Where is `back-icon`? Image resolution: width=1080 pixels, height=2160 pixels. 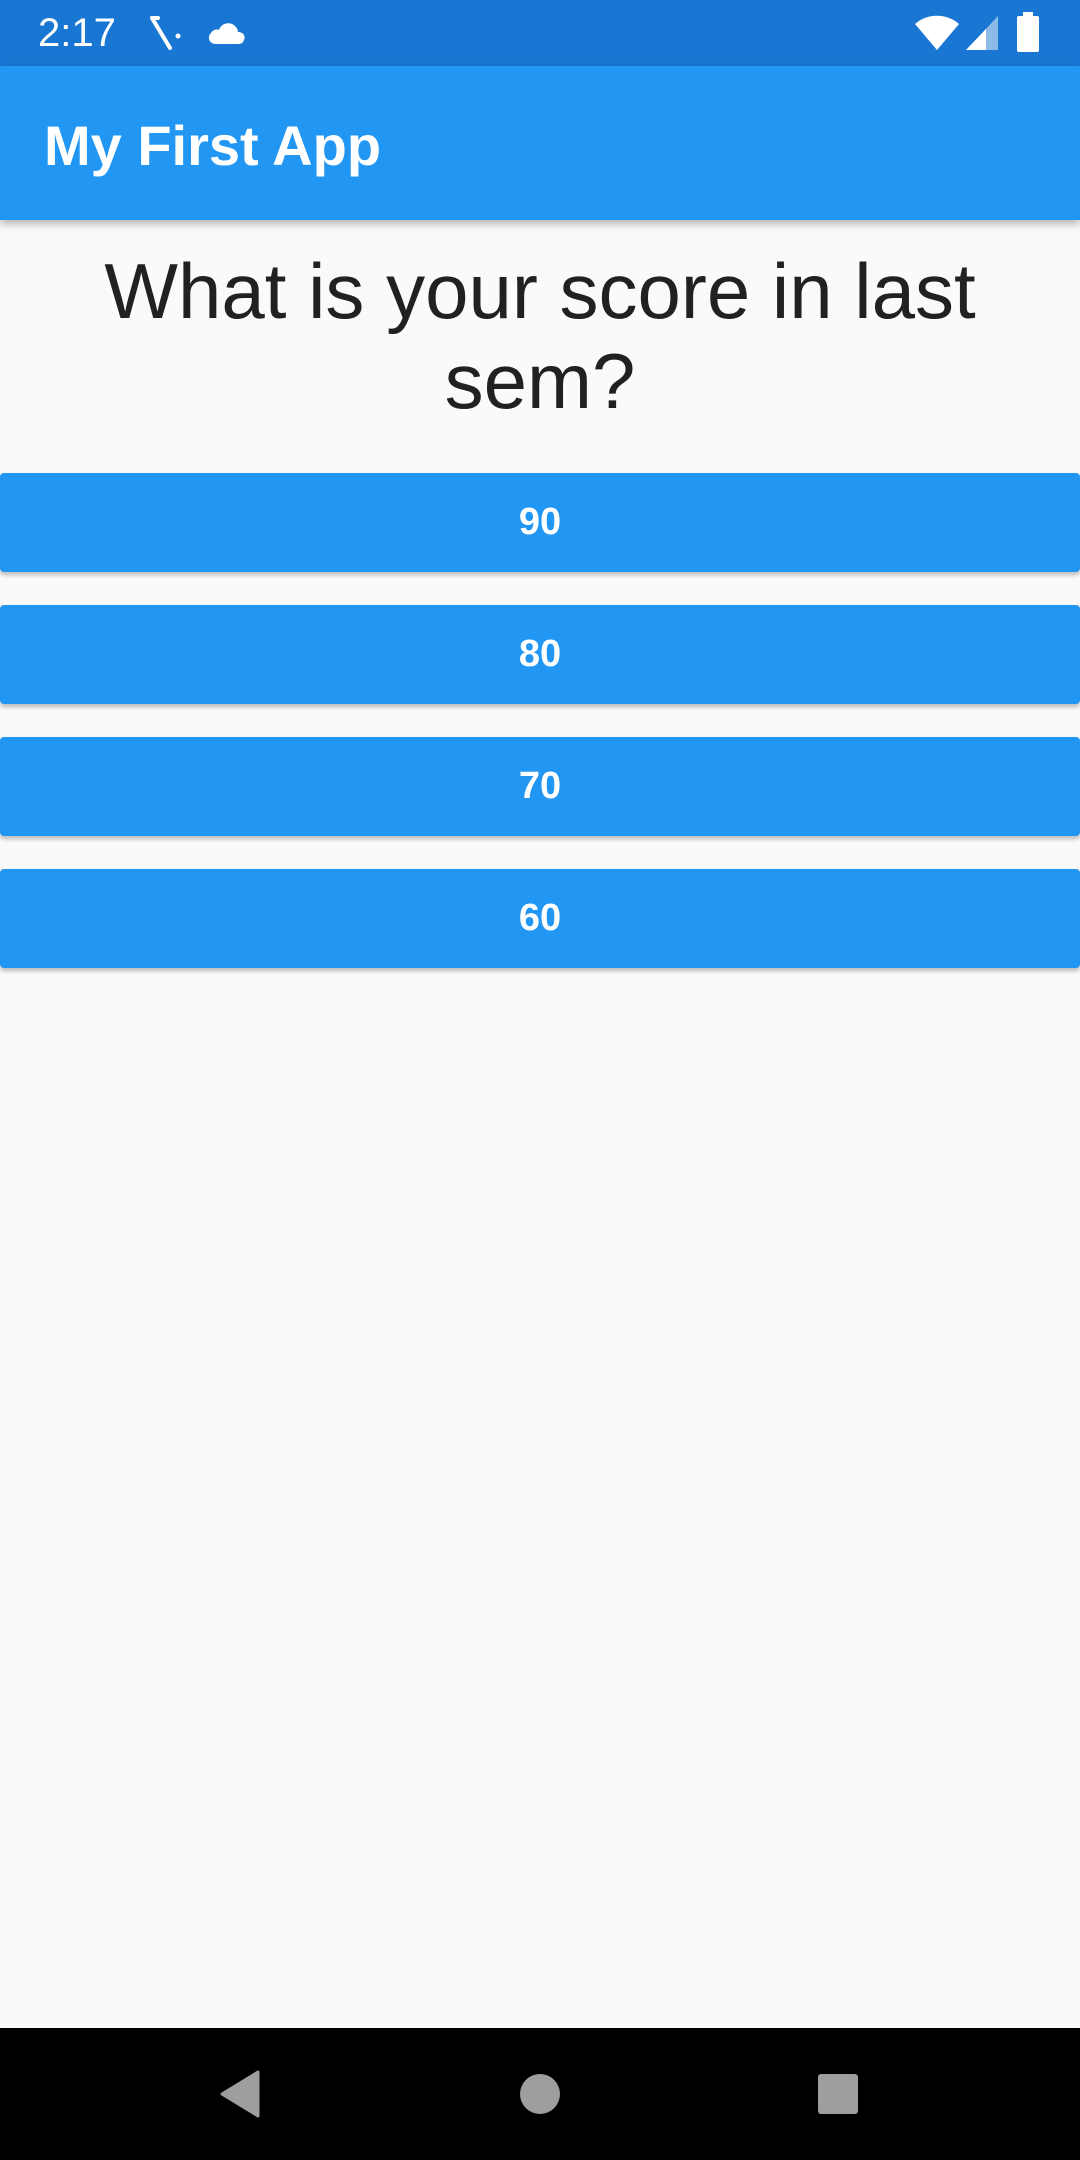
back-icon is located at coordinates (240, 2094).